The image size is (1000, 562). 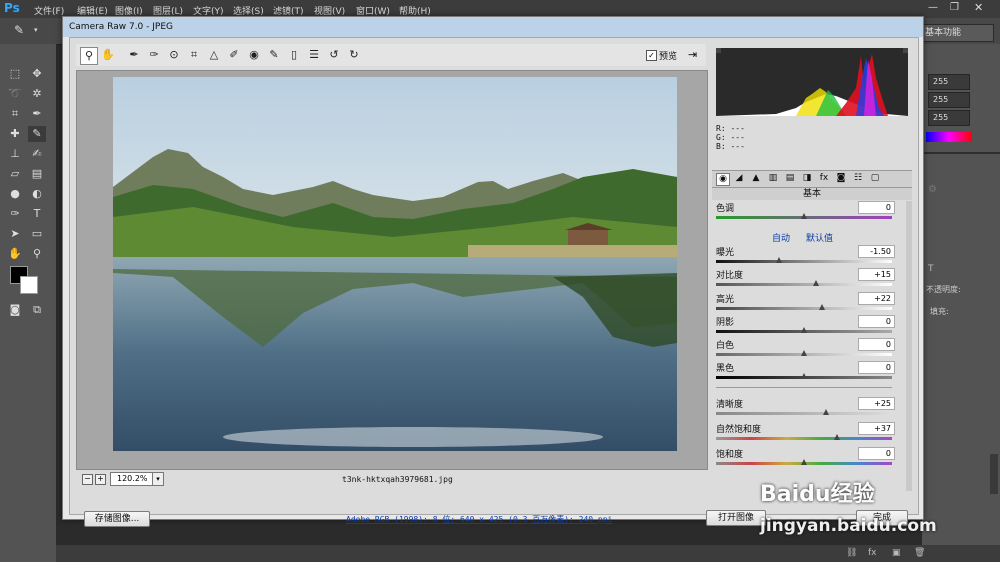 What do you see at coordinates (37, 154) in the screenshot?
I see `history-brush-icon: ✍` at bounding box center [37, 154].